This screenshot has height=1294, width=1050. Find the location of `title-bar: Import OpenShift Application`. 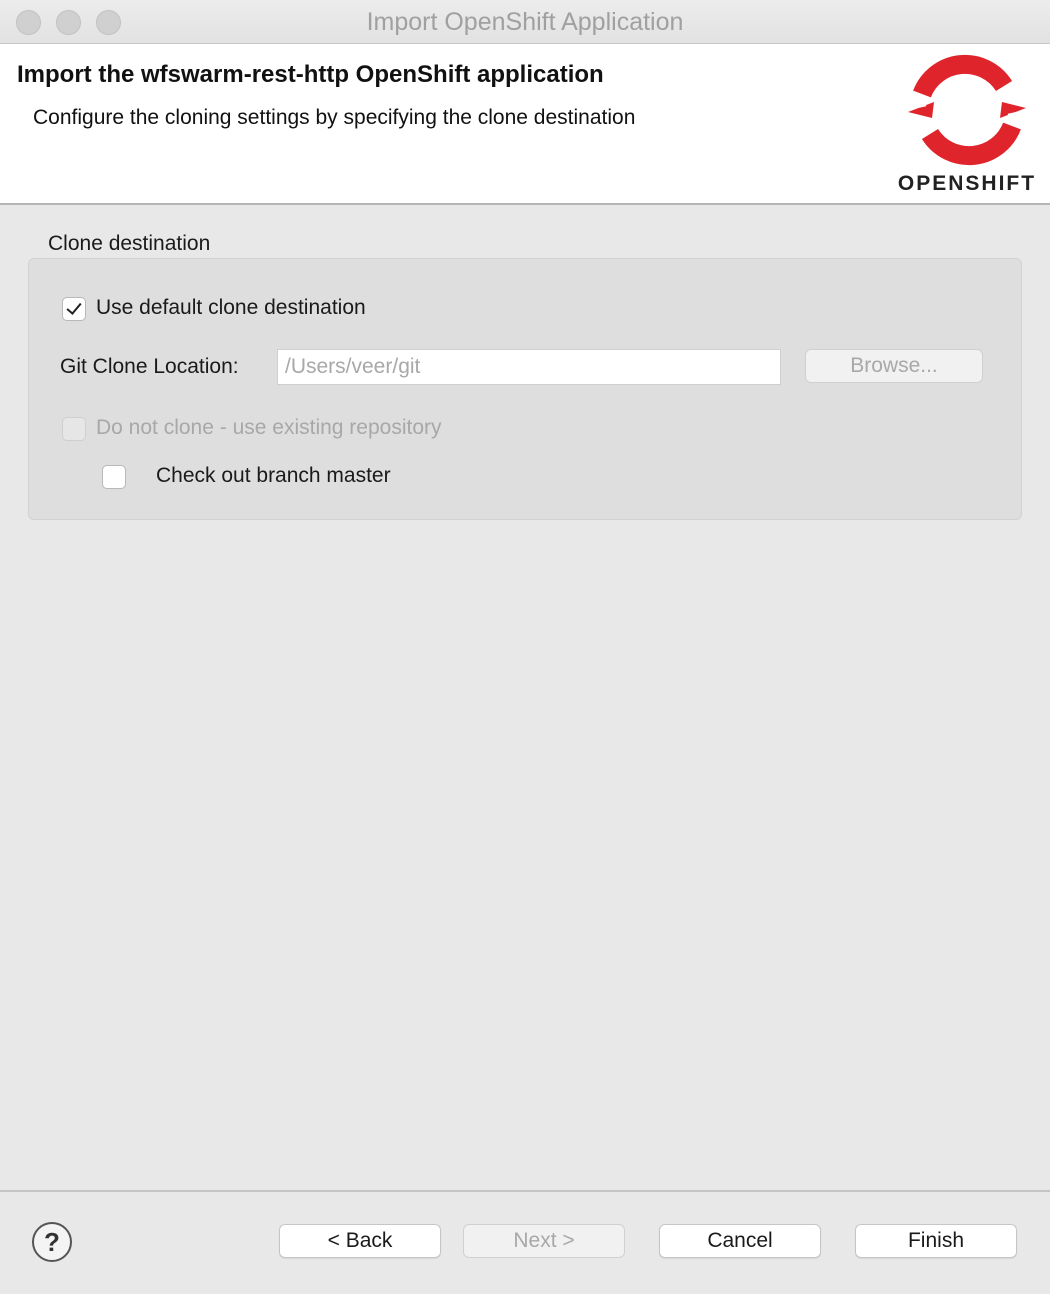

title-bar: Import OpenShift Application is located at coordinates (525, 22).